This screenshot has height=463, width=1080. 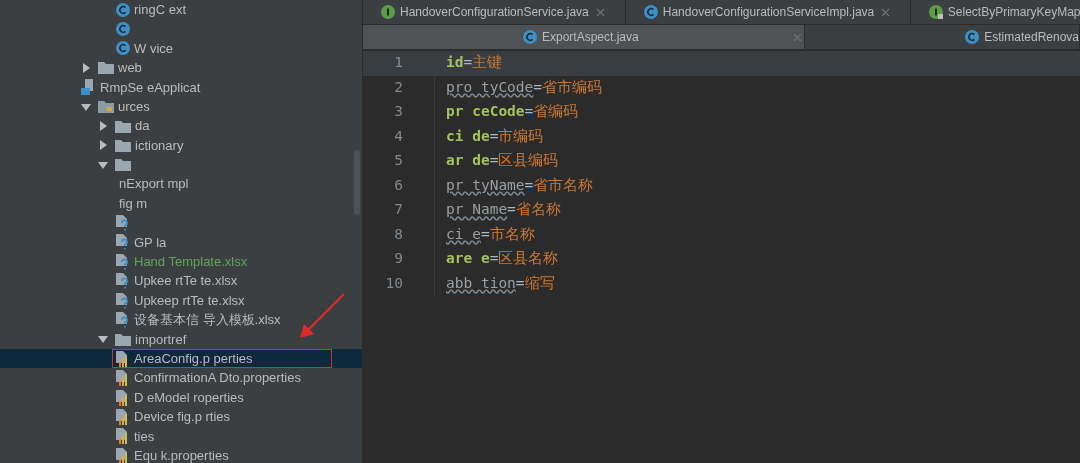 I want to click on line-number: 6, so click(x=398, y=185).